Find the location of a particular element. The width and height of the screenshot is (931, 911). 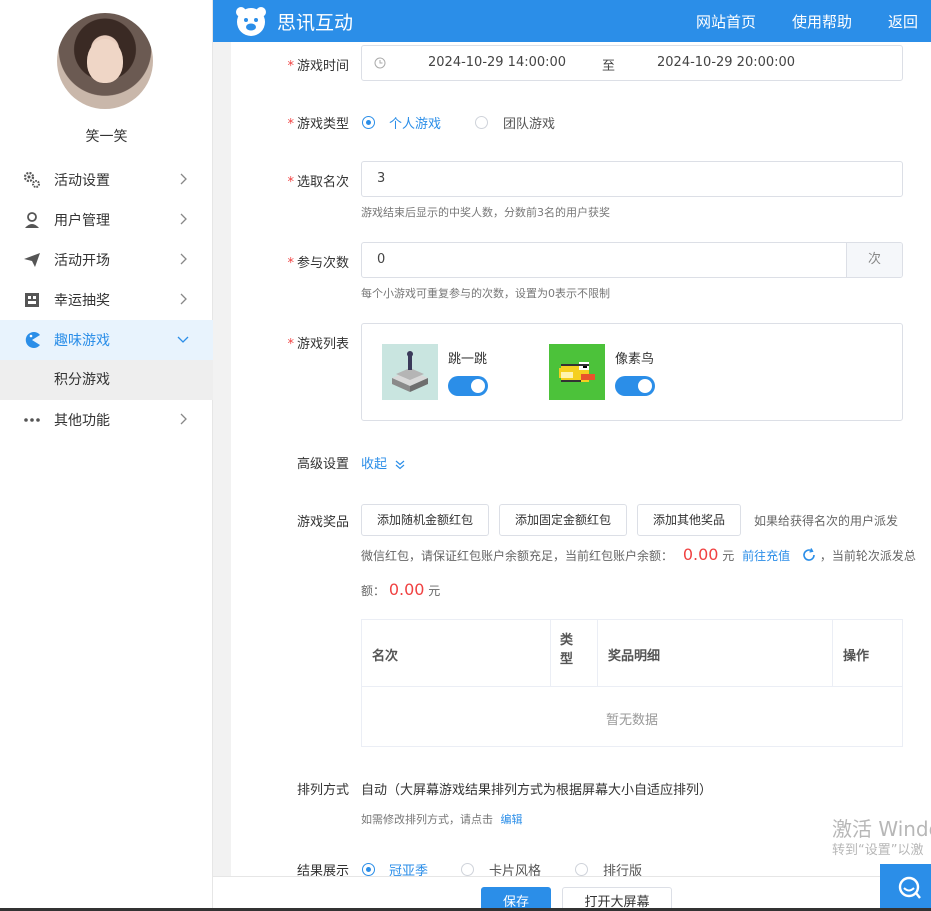

total-text-prefix: ，当前轮次派发总 is located at coordinates (867, 556).